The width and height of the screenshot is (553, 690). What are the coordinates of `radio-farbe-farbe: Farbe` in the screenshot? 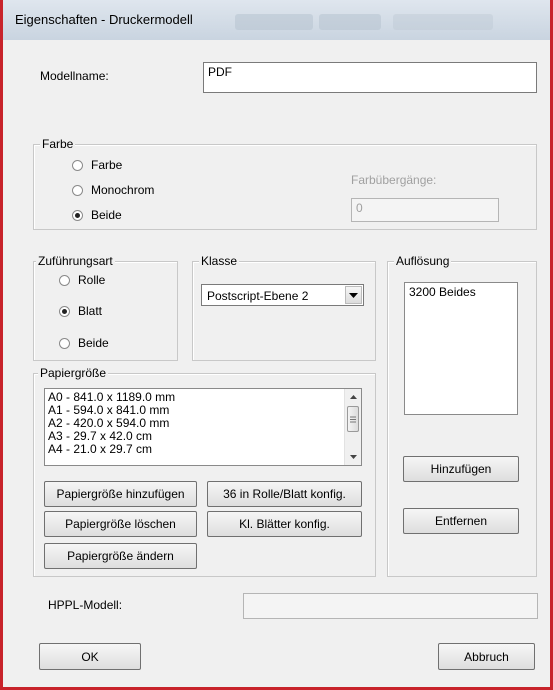 It's located at (97, 165).